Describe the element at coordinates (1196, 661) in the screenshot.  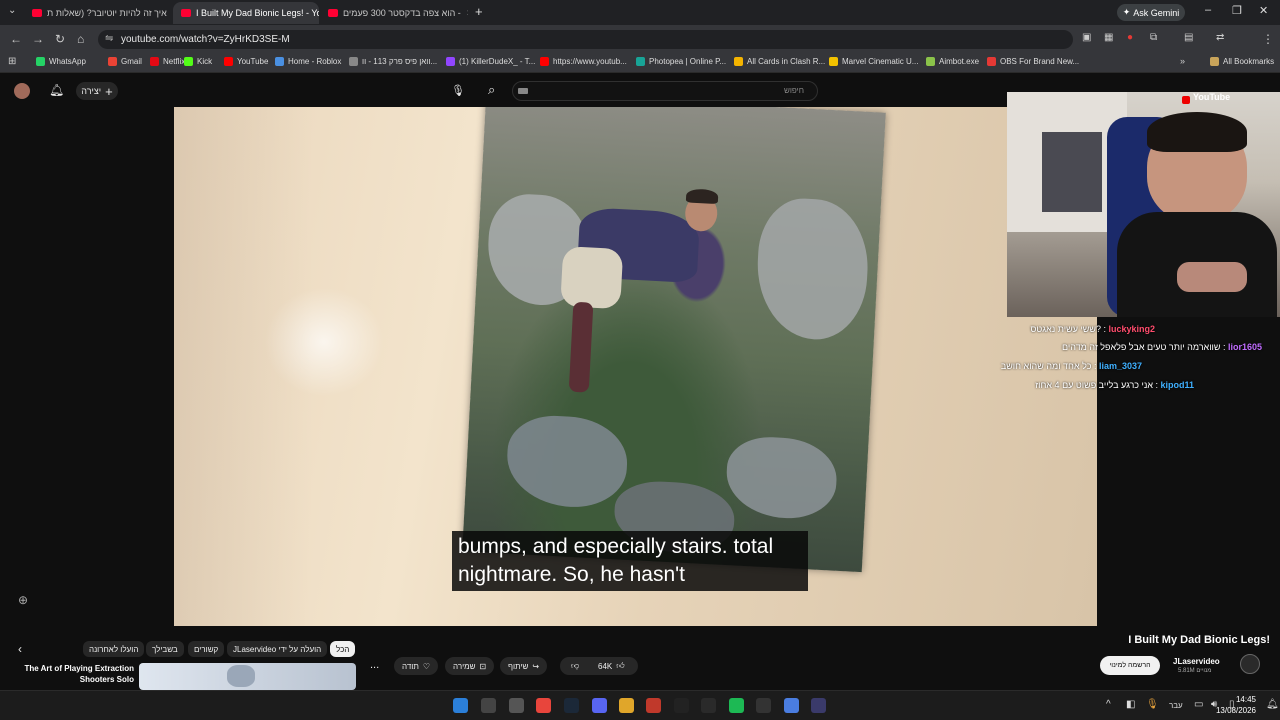
I see `channel-name: JLaservideo` at that location.